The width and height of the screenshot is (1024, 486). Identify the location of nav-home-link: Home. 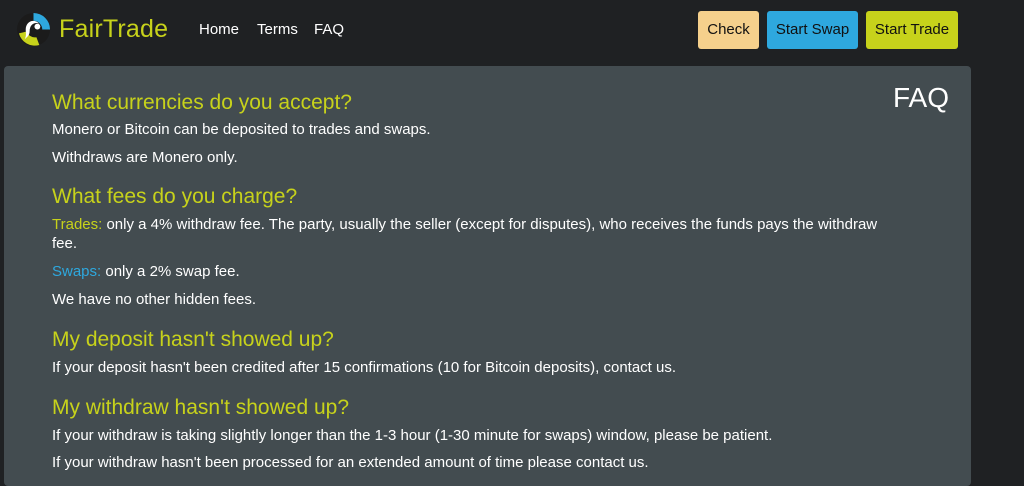
(219, 30).